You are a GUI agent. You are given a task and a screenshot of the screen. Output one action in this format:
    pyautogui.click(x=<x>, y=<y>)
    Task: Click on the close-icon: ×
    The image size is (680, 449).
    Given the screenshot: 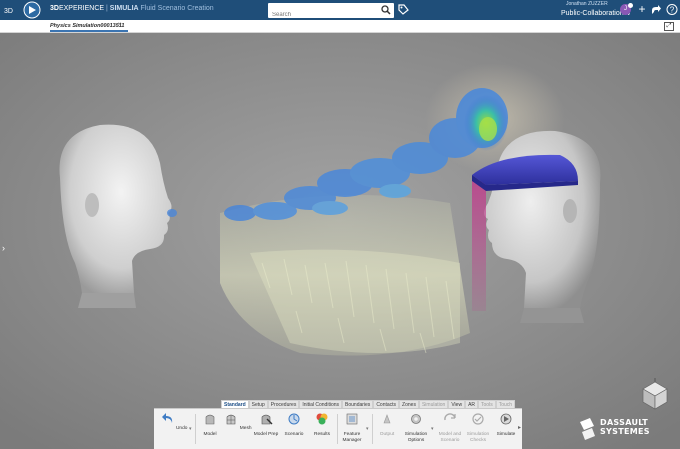 What is the action you would take?
    pyautogui.click(x=120, y=25)
    